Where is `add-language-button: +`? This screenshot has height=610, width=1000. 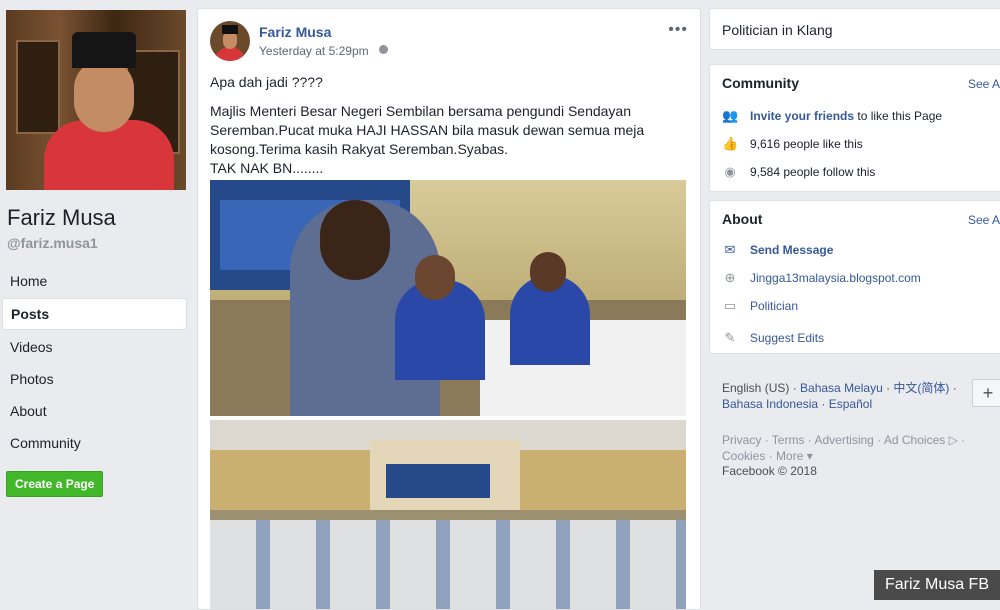
add-language-button: + is located at coordinates (986, 393).